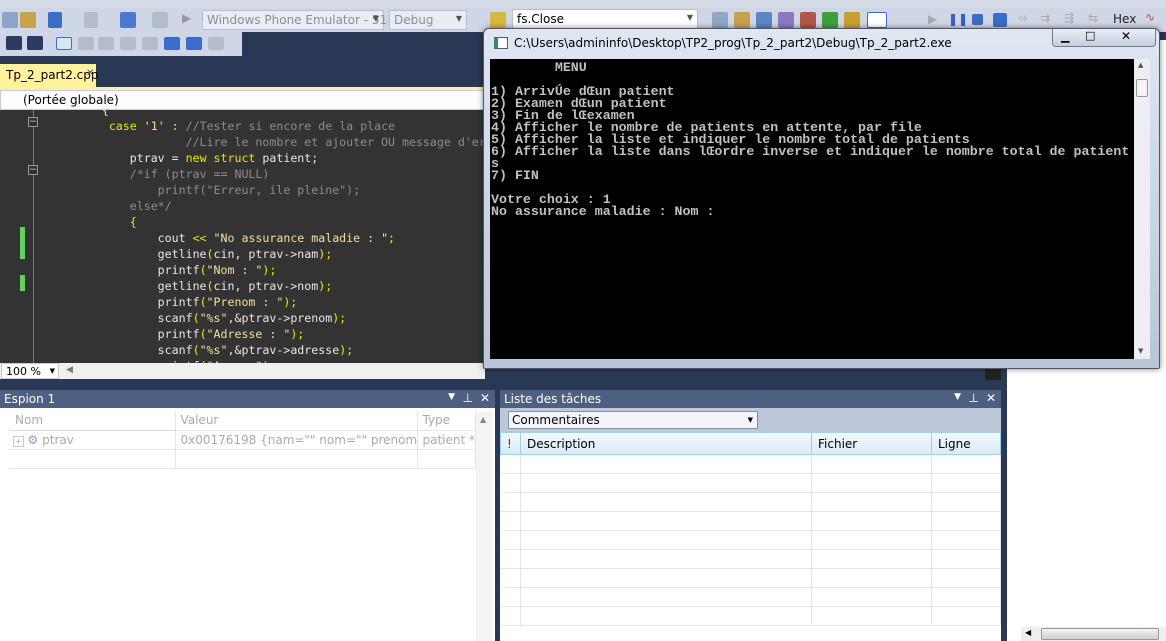 This screenshot has height=641, width=1166. Describe the element at coordinates (196, 350) in the screenshot. I see `code-token: (` at that location.